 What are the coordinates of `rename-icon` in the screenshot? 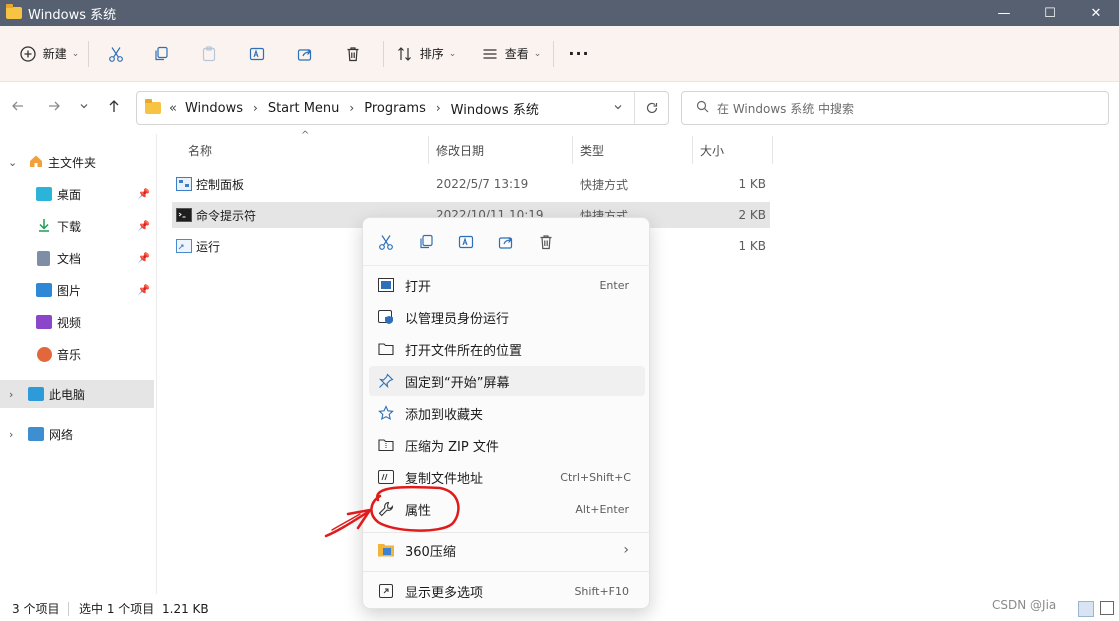 It's located at (466, 242).